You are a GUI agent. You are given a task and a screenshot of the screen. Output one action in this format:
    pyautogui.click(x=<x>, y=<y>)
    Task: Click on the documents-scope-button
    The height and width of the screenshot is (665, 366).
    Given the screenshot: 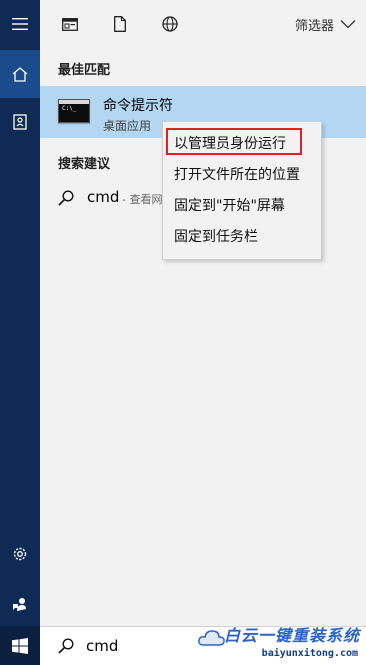 What is the action you would take?
    pyautogui.click(x=120, y=24)
    